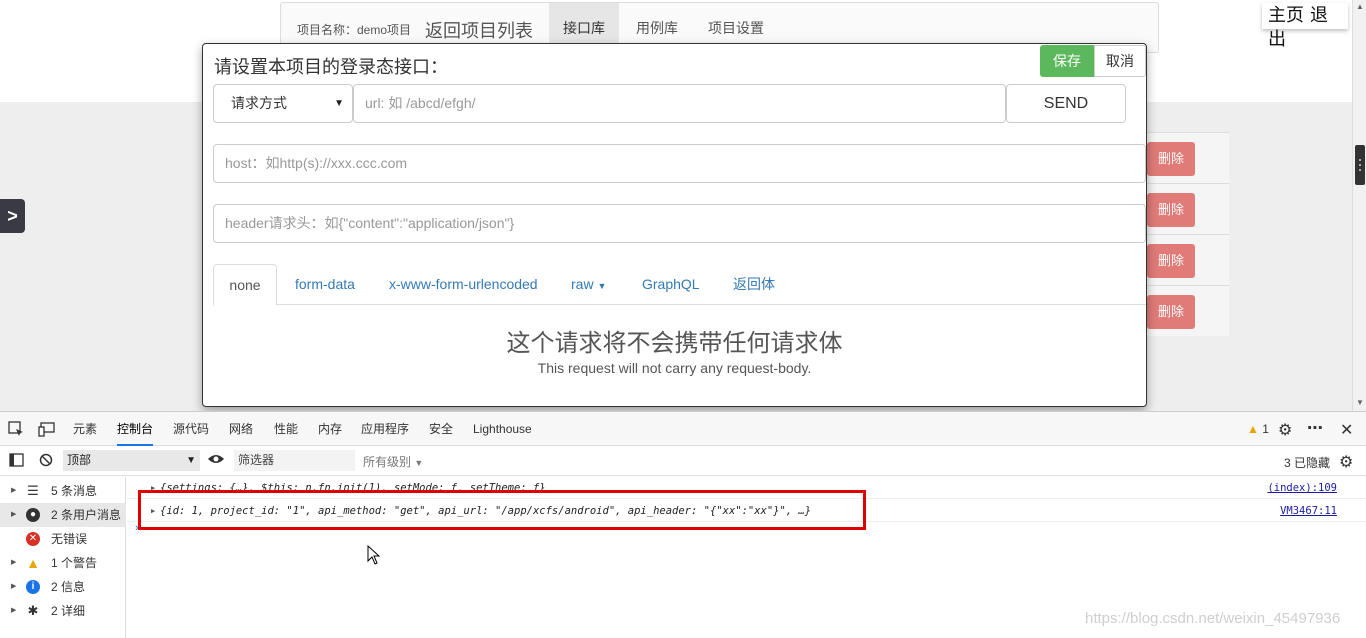  I want to click on tab-graphql: GraphQL, so click(671, 284).